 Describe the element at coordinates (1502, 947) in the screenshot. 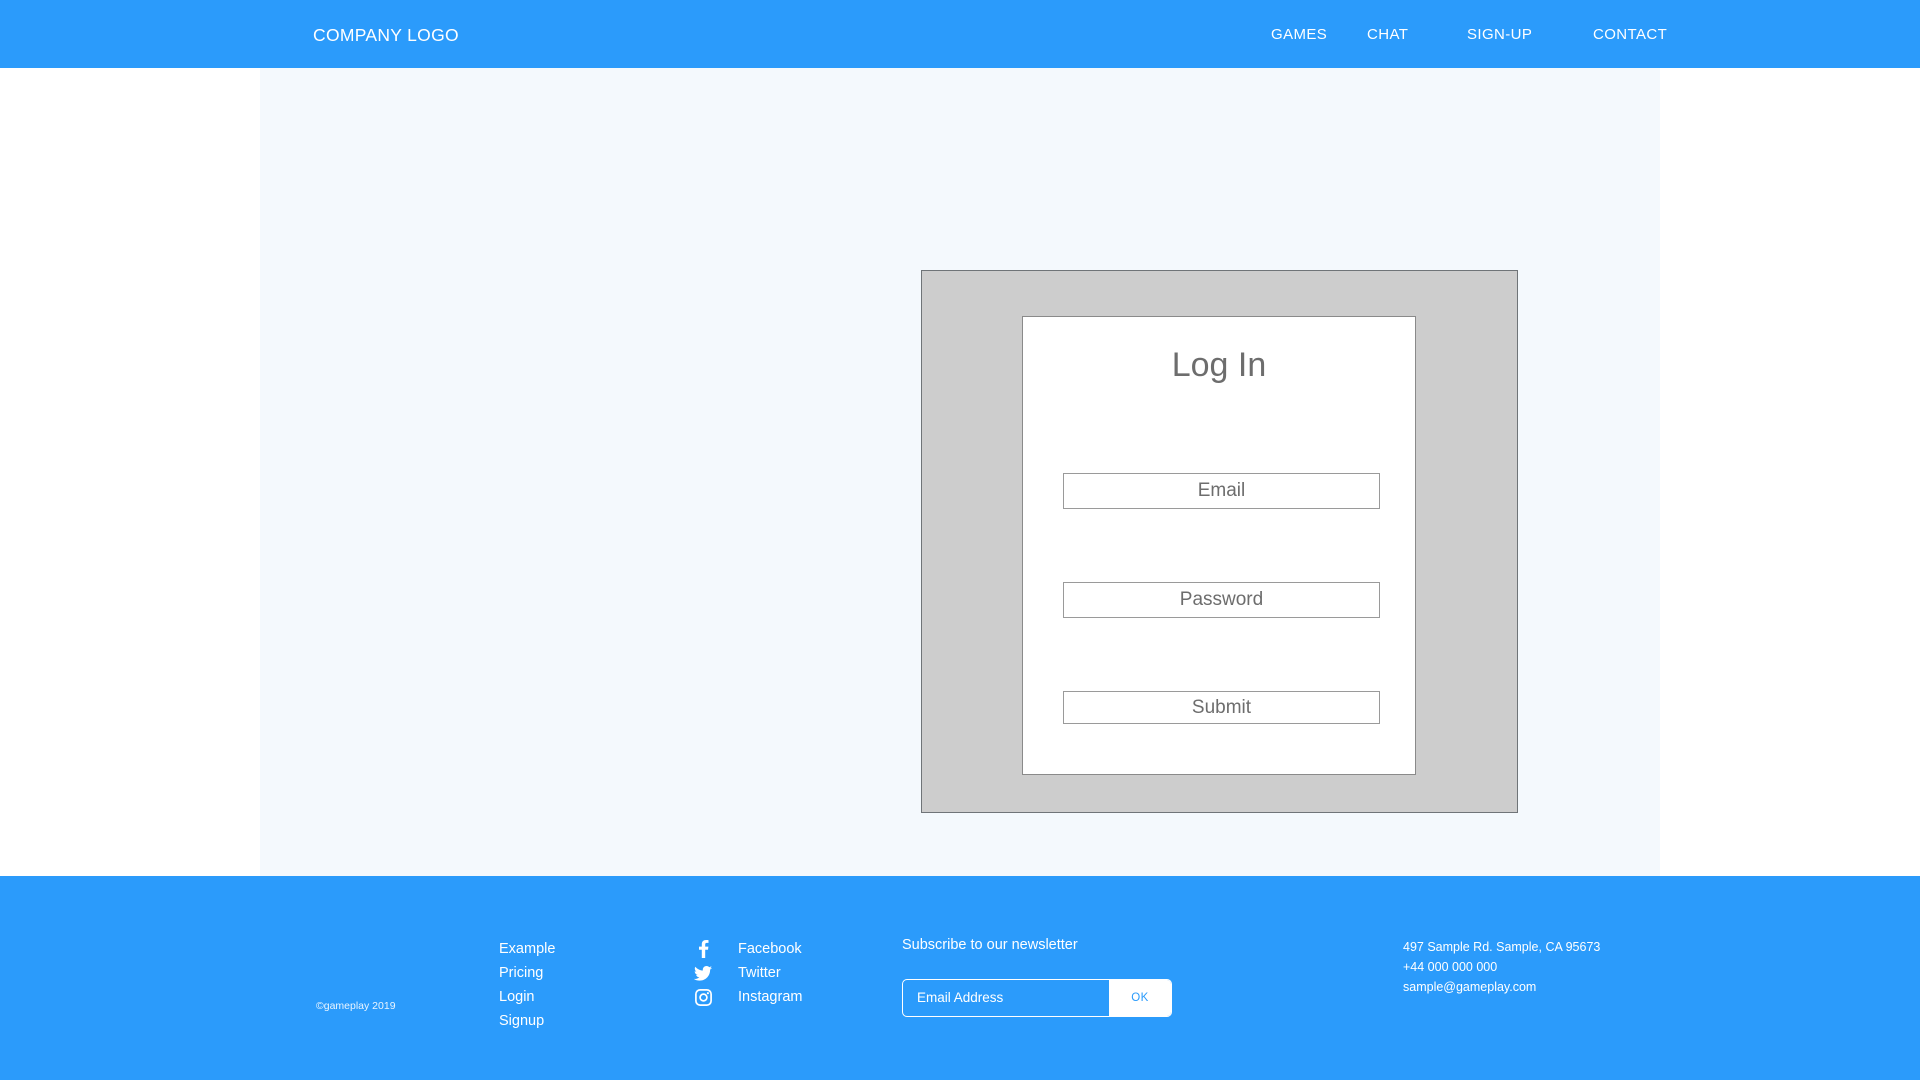

I see `address-street: 497 Sample Rd. Sample, CA 95673` at that location.